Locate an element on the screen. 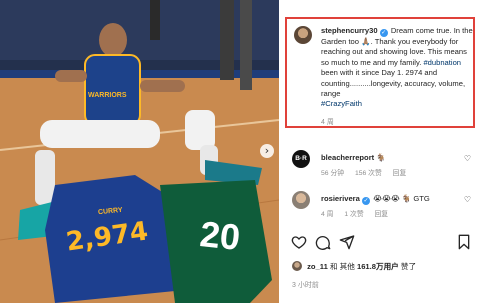 The width and height of the screenshot is (479, 303). next-photo-arrow-icon: › is located at coordinates (267, 151).